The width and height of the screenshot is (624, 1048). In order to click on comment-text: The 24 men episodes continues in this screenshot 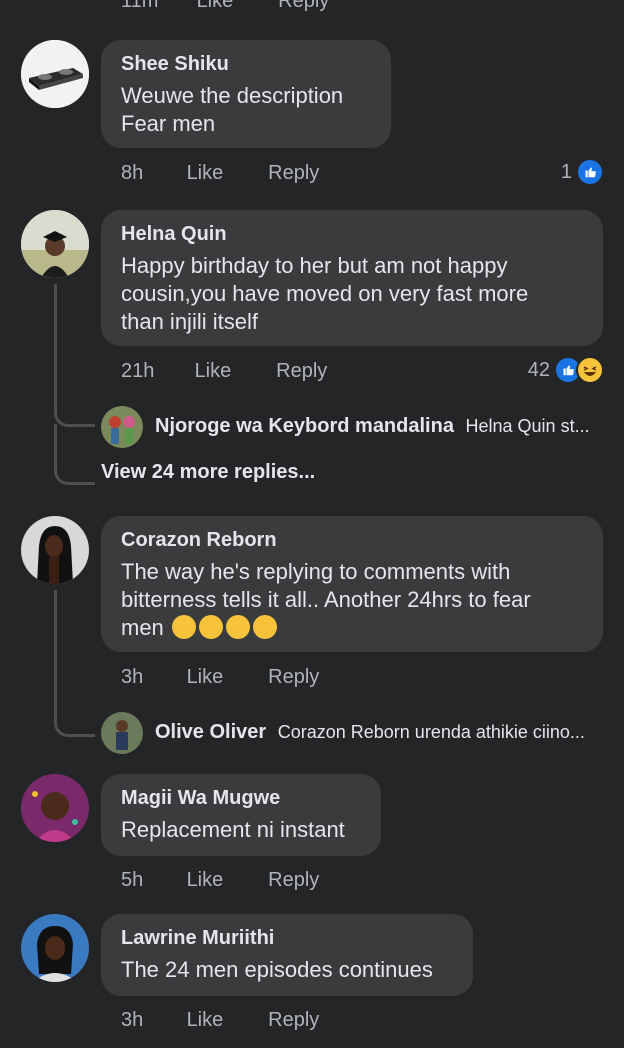, I will do `click(277, 969)`.